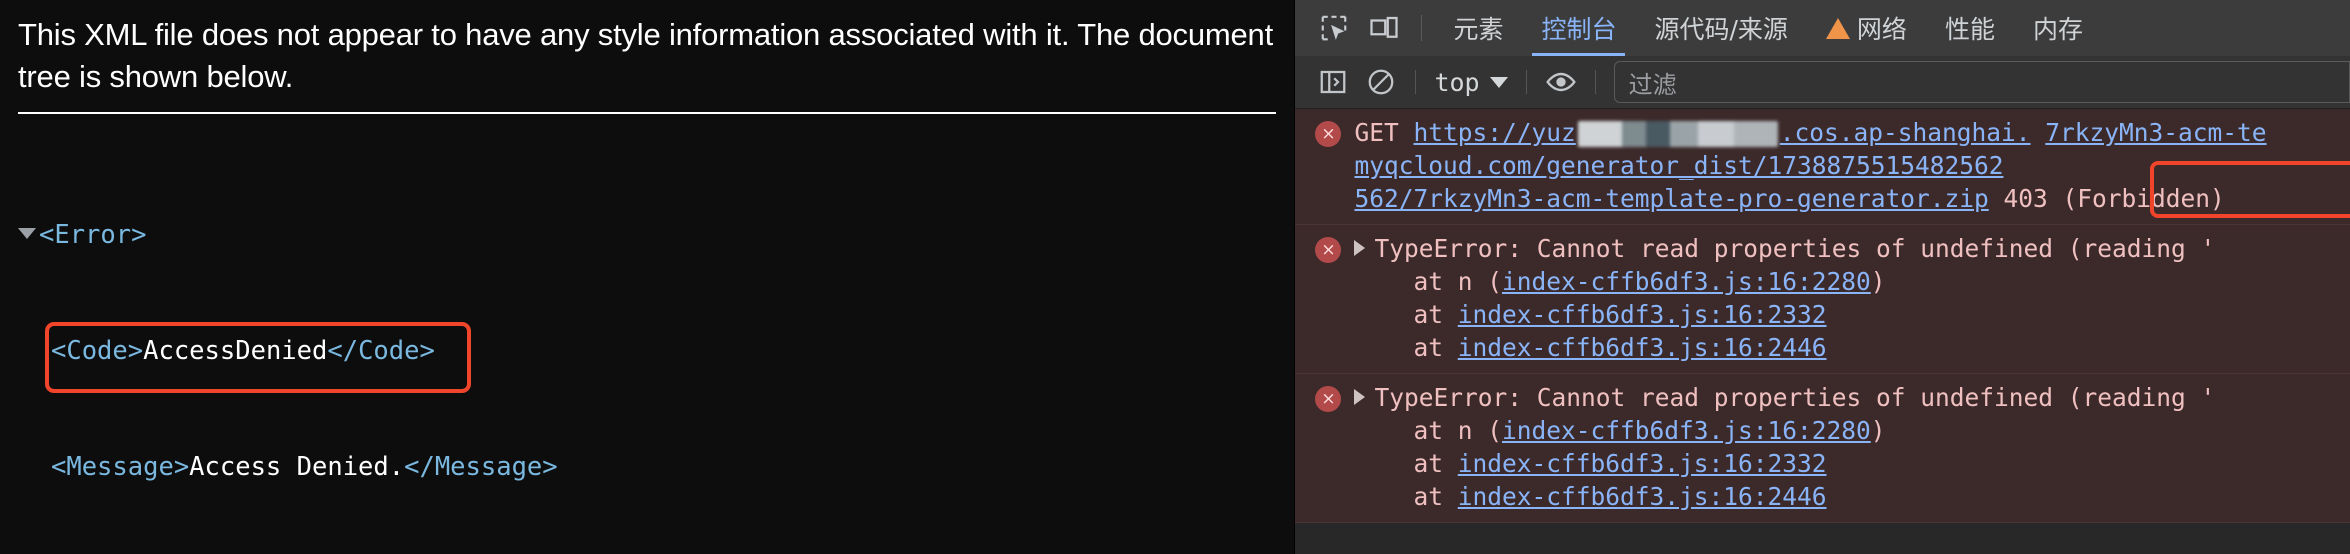 This screenshot has height=554, width=2350. What do you see at coordinates (93, 234) in the screenshot?
I see `xml-tag-error-open: <Error>` at bounding box center [93, 234].